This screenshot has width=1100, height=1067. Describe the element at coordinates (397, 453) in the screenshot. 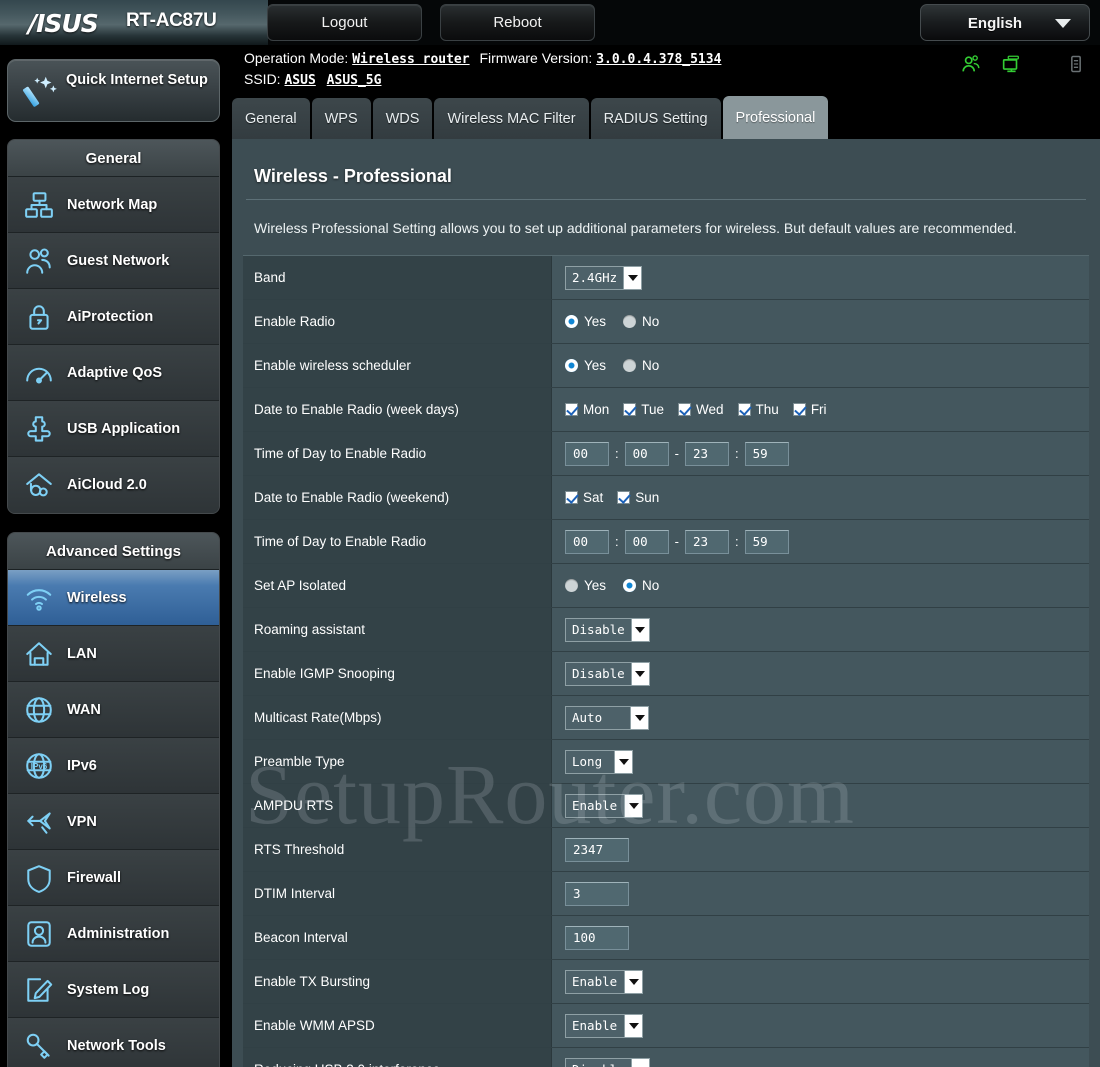

I see `time-of-day-to-enable-radio-label: Time of Day to Enable Radio` at that location.